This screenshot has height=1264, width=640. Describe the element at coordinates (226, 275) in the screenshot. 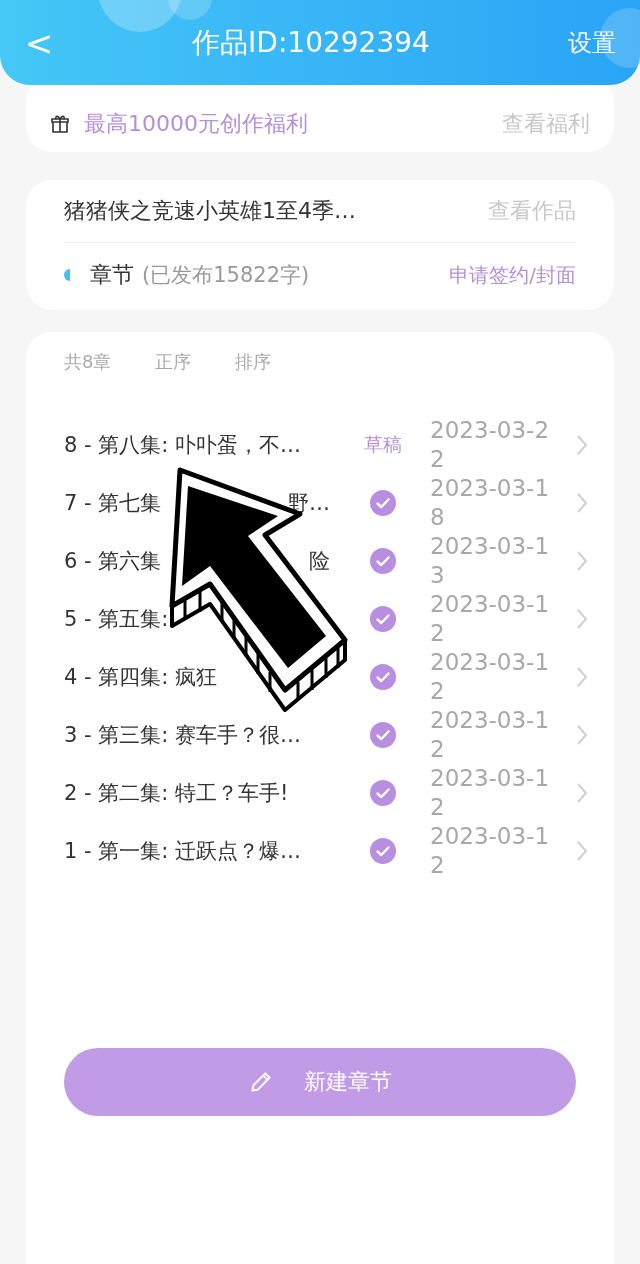

I see `word-count: (已发布15822字)` at that location.